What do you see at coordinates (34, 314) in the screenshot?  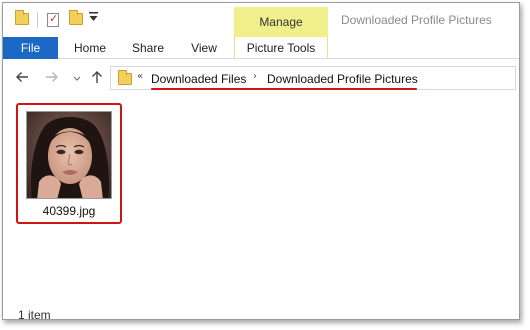 I see `item-count: 1 item` at bounding box center [34, 314].